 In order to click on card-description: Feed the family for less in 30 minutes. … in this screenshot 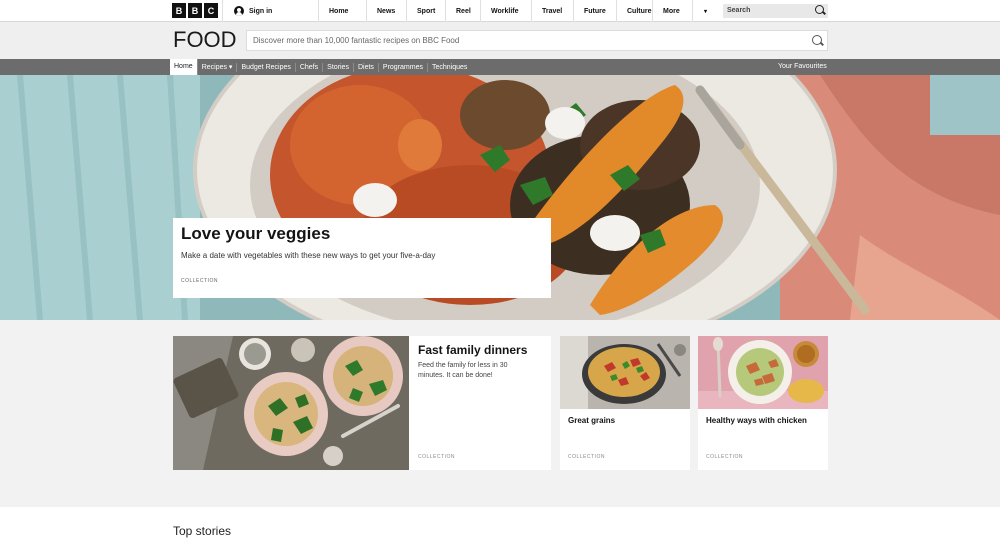, I will do `click(463, 370)`.